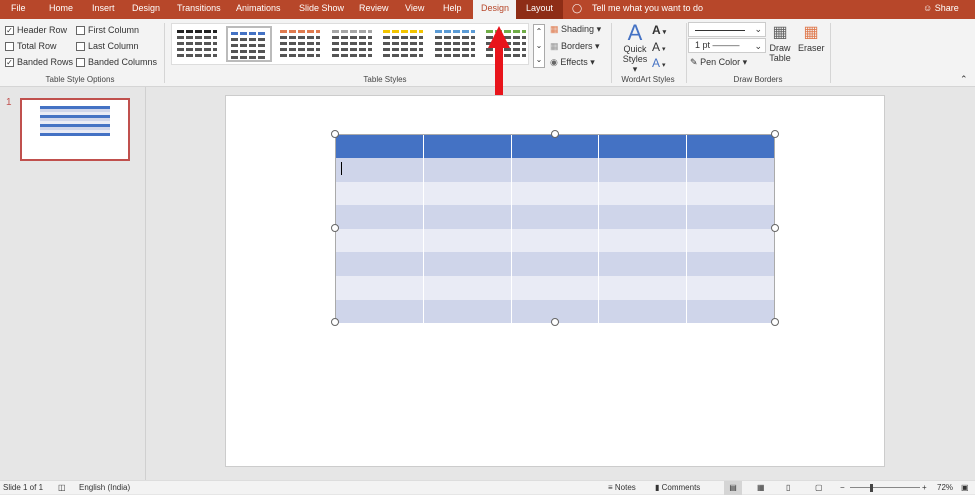 This screenshot has width=975, height=495. What do you see at coordinates (75, 129) in the screenshot?
I see `slide-thumbnail` at bounding box center [75, 129].